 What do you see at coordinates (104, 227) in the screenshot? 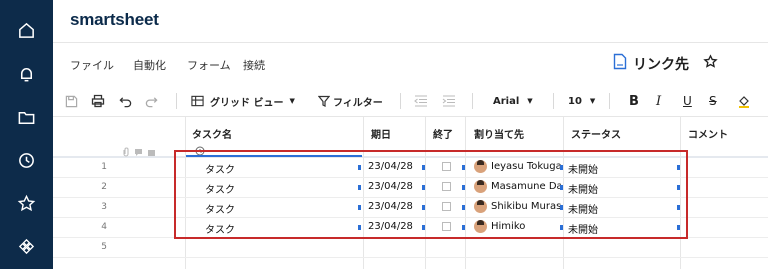
I see `row-number: 4` at bounding box center [104, 227].